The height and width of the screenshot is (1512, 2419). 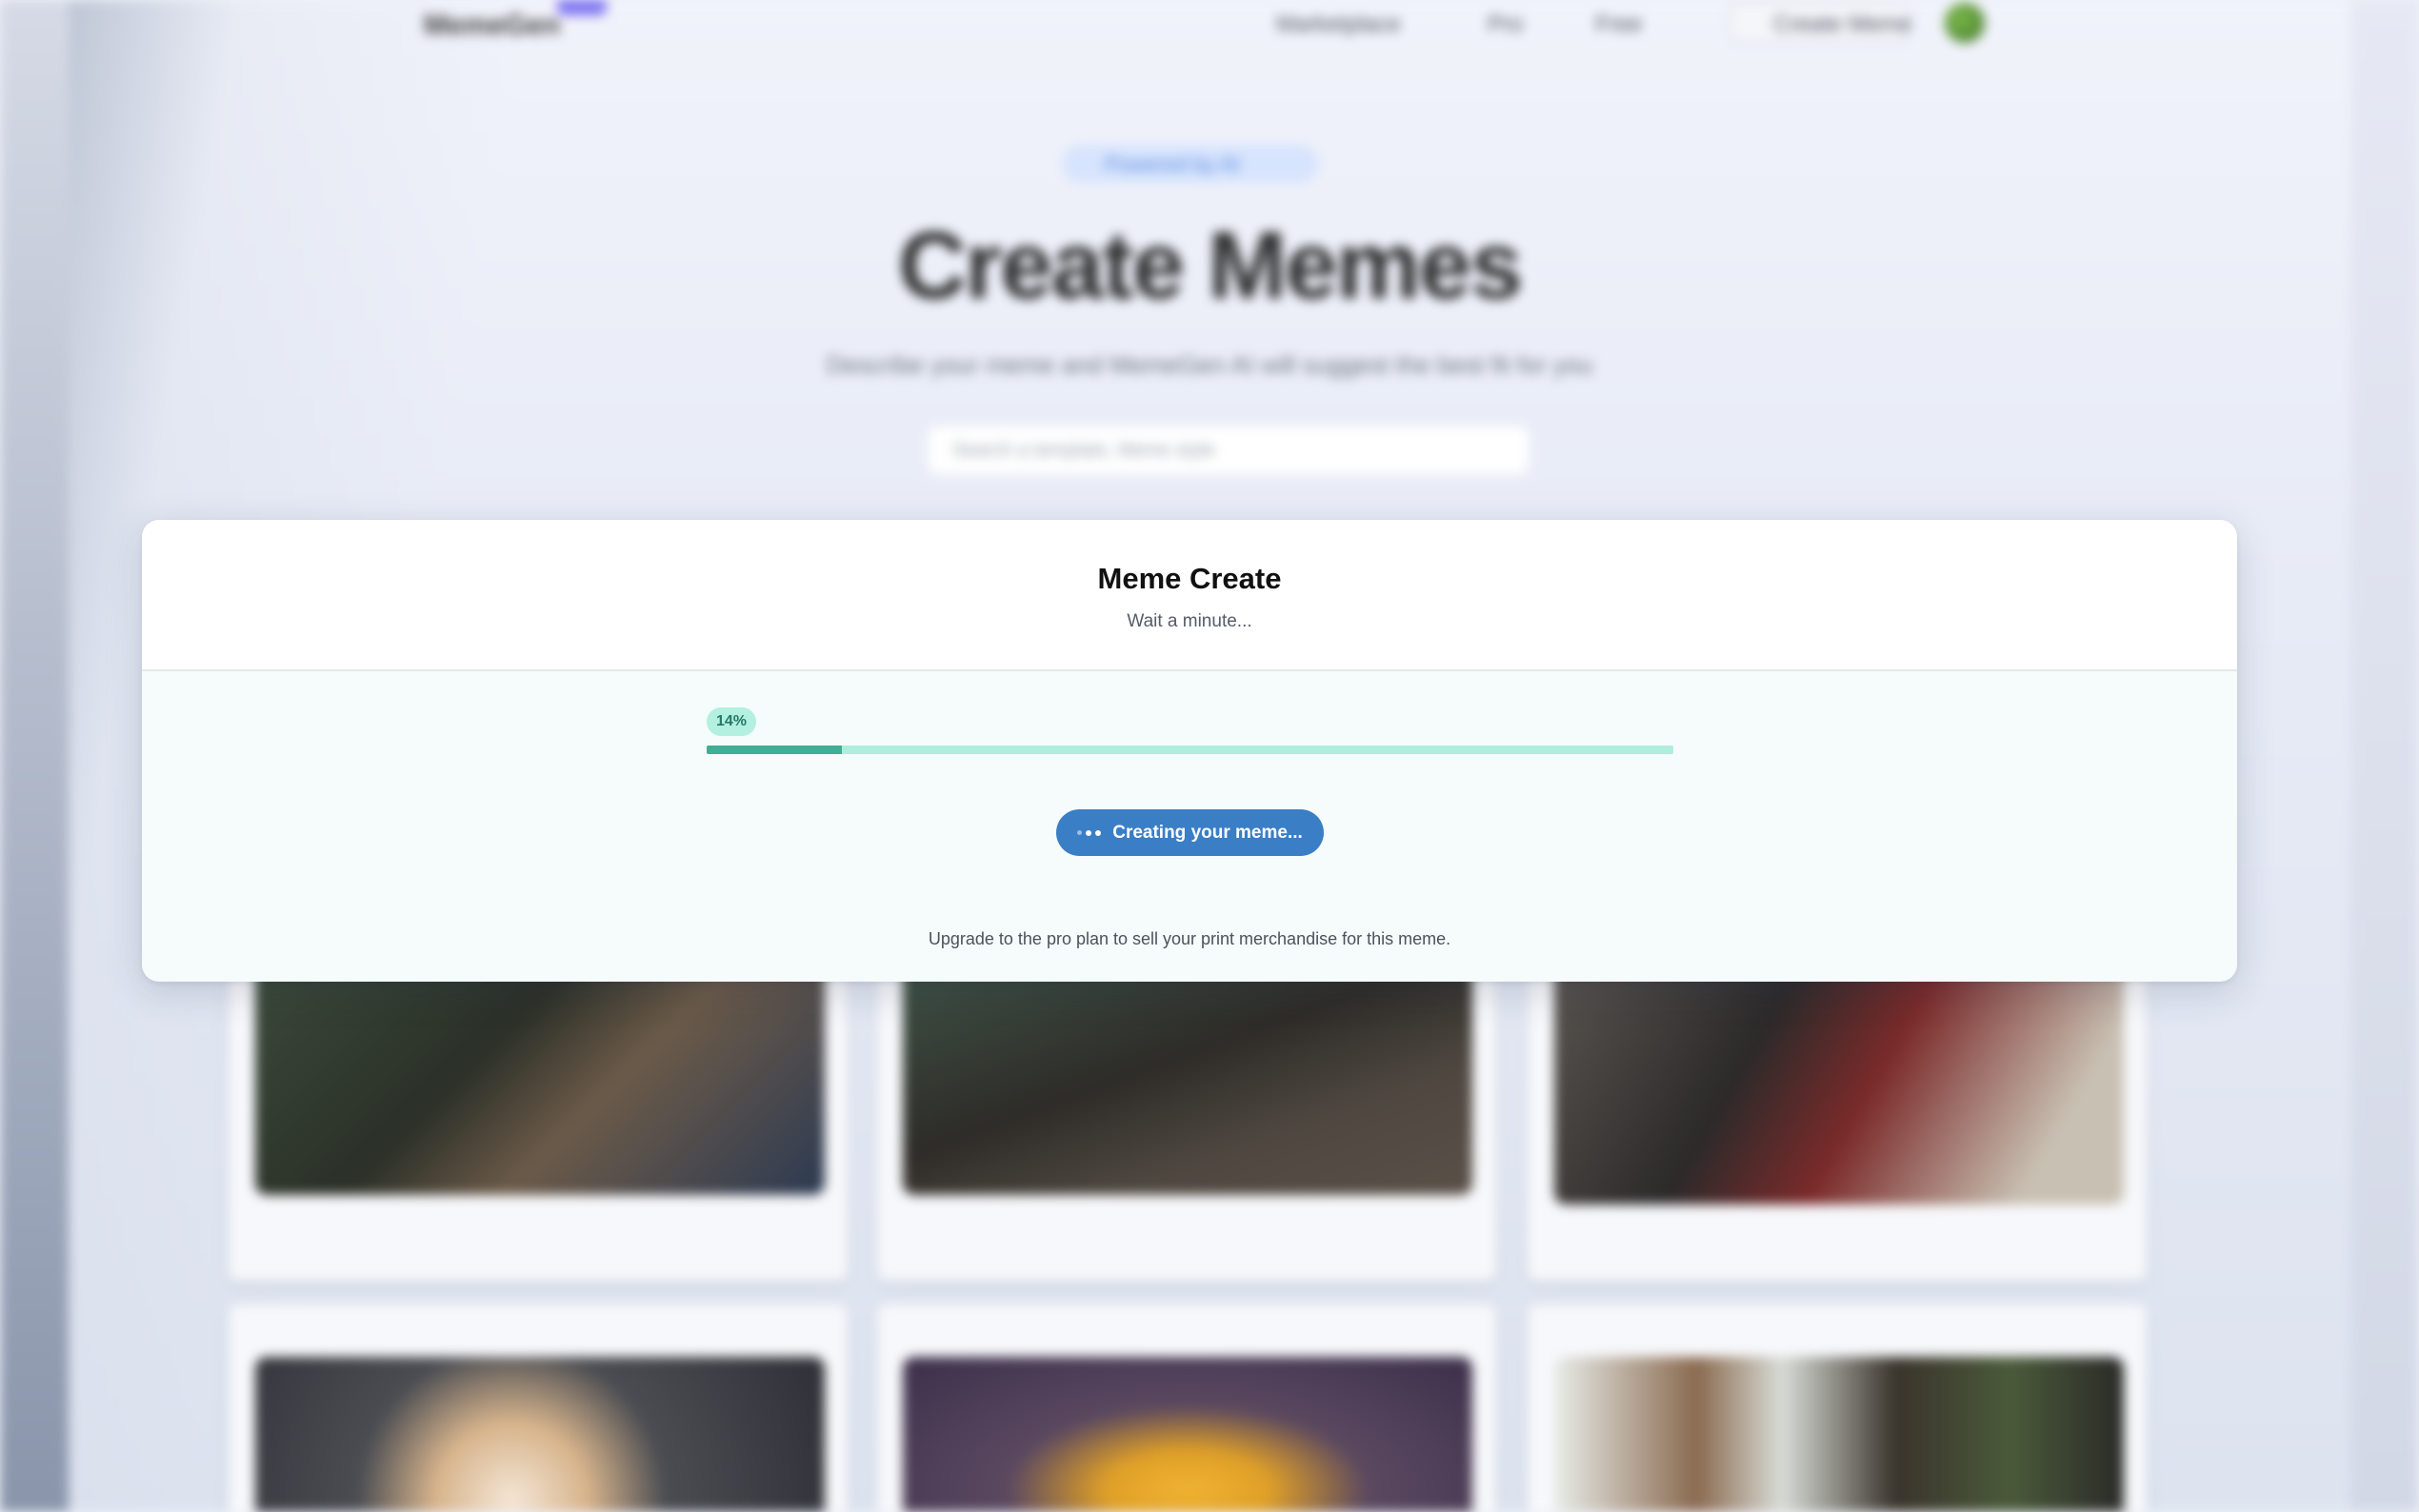 What do you see at coordinates (1619, 24) in the screenshot?
I see `nav-item-free: Free` at bounding box center [1619, 24].